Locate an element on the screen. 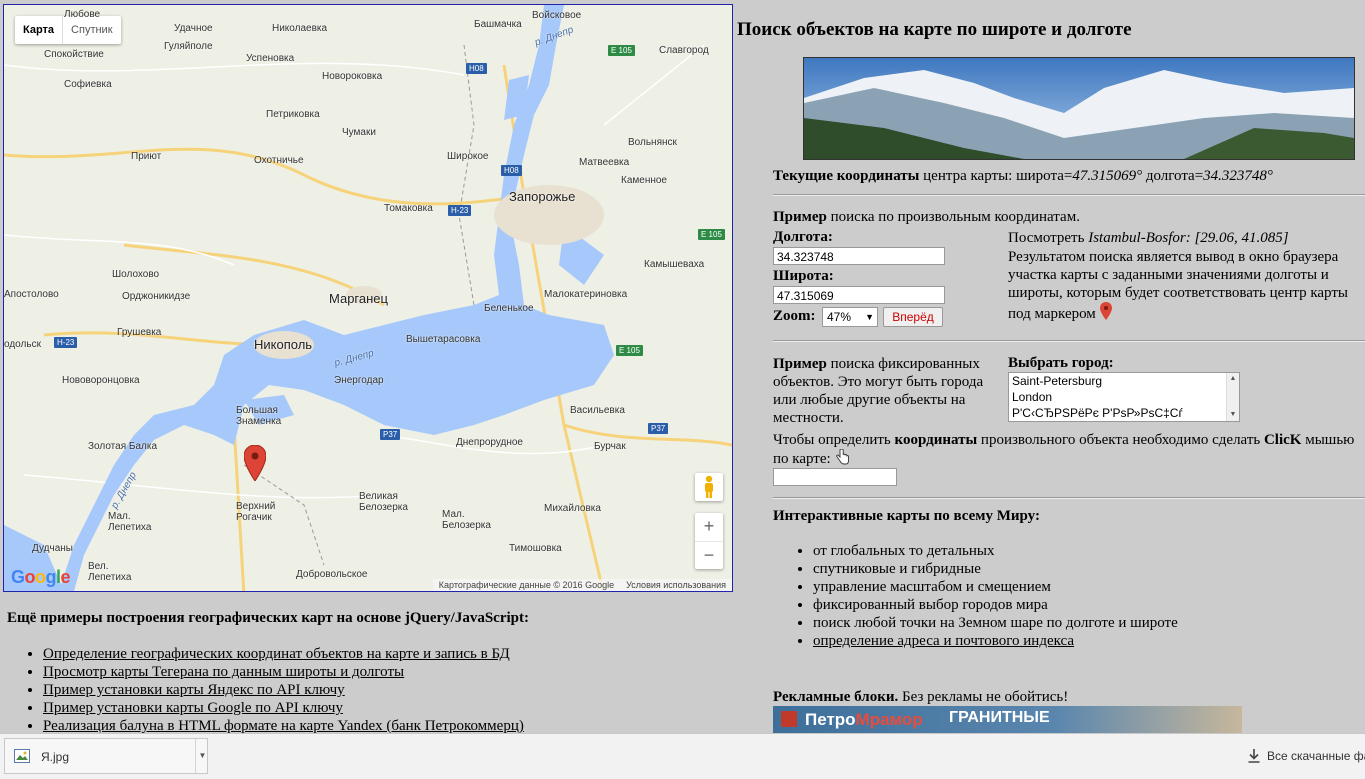 This screenshot has width=1365, height=779. zoom-out-button: − is located at coordinates (709, 555).